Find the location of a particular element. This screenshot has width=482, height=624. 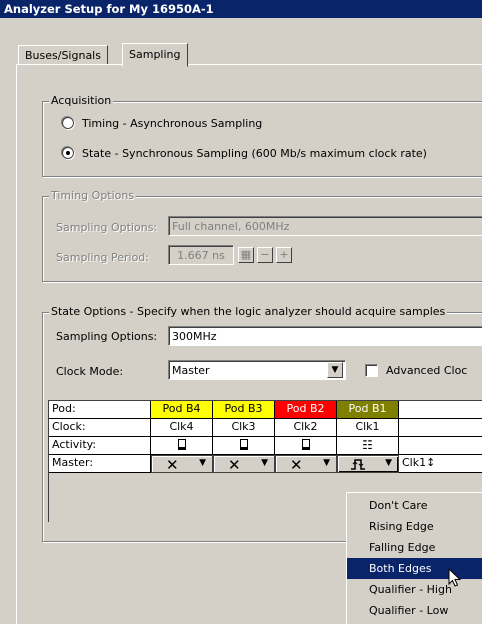

summary-header is located at coordinates (440, 410).